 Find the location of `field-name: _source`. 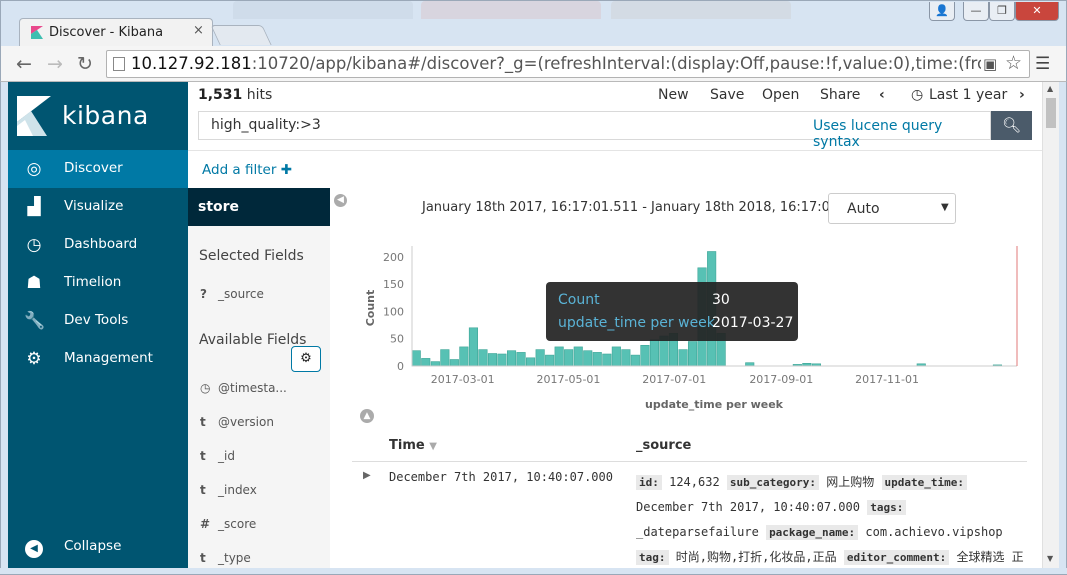

field-name: _source is located at coordinates (241, 294).